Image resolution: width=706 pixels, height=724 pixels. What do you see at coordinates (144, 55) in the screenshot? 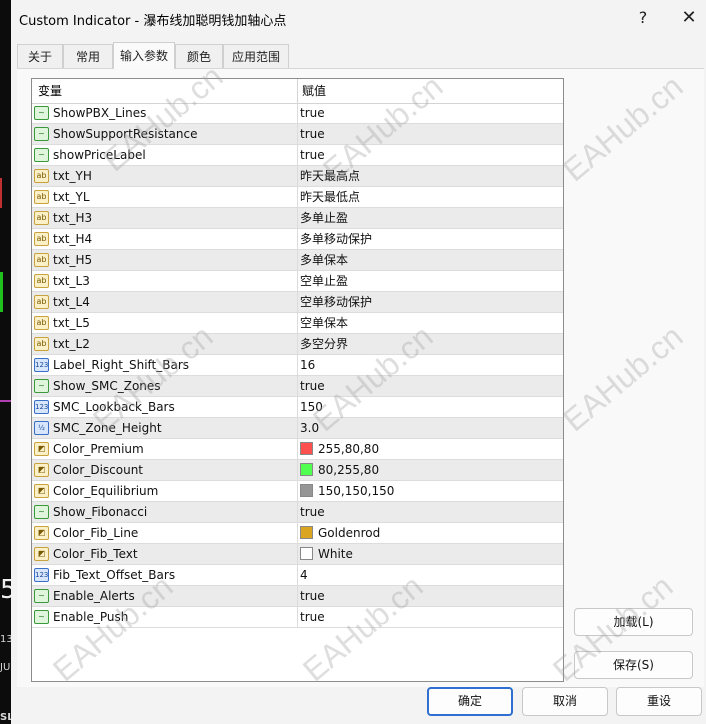
I see `tab-inputs: 输入参数` at bounding box center [144, 55].